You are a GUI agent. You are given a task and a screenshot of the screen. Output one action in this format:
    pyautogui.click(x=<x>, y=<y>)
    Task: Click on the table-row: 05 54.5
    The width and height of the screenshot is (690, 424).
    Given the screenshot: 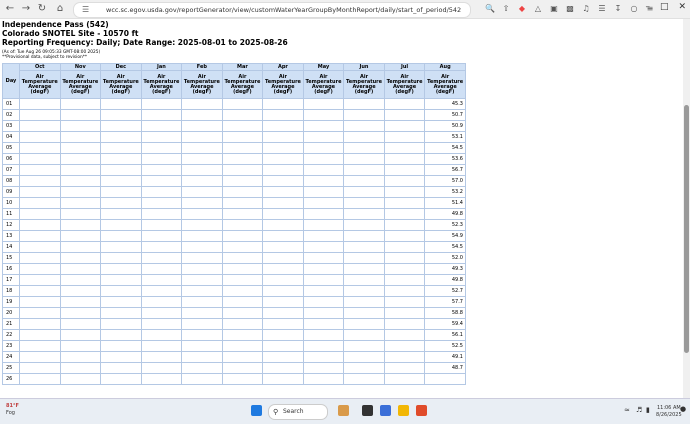 What is the action you would take?
    pyautogui.click(x=234, y=148)
    